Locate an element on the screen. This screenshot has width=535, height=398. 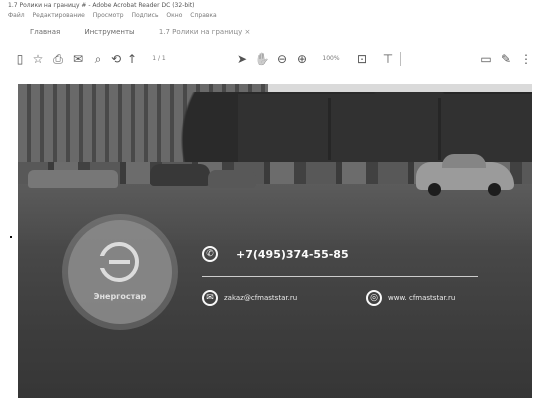
print-icon: ⎙ is located at coordinates (58, 59).